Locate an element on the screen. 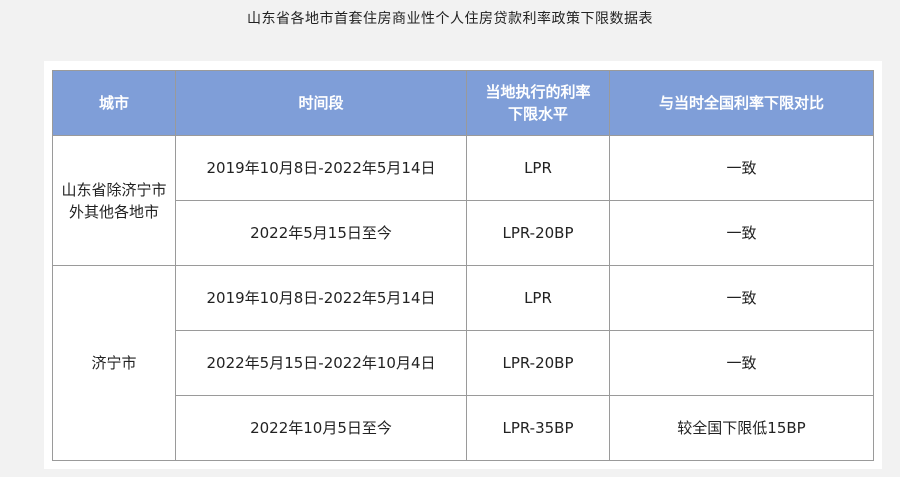  table-row: 2022年5月15日至今 LPR-20BP 一致 is located at coordinates (463, 233).